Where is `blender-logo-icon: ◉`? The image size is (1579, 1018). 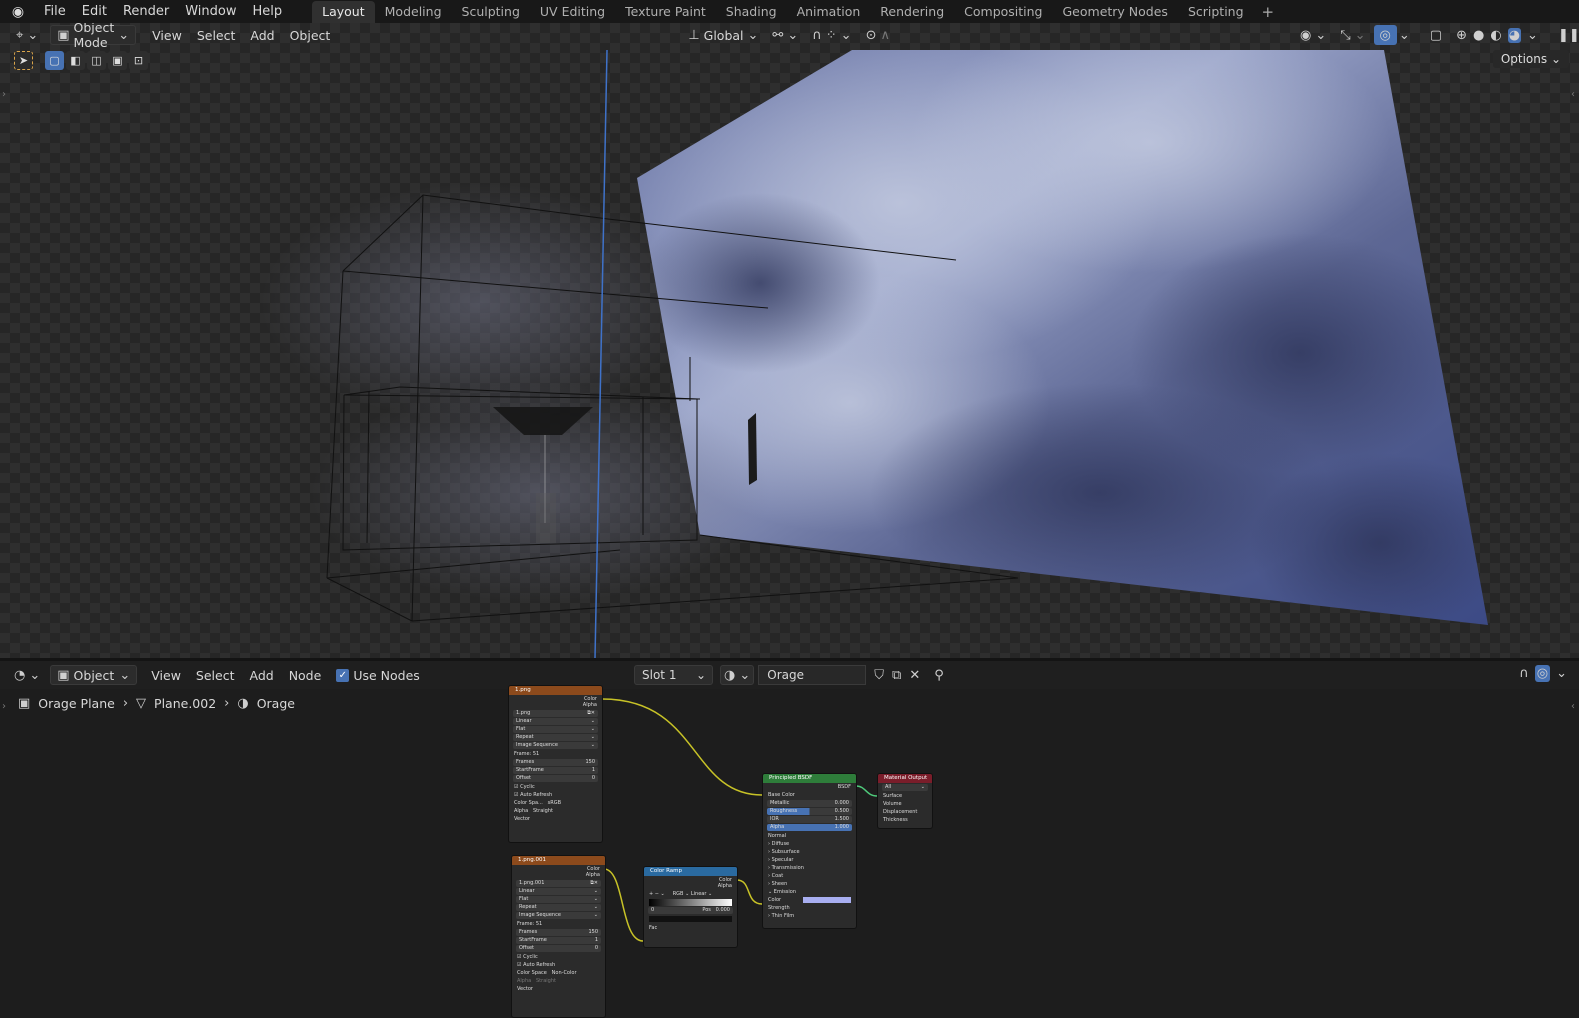
blender-logo-icon: ◉ is located at coordinates (18, 12).